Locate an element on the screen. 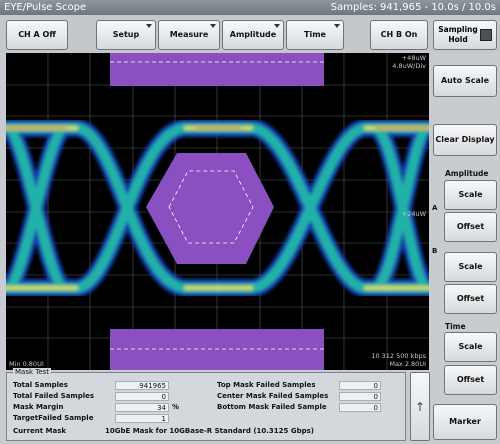 This screenshot has height=444, width=500. auto-scale-button: Auto Scale is located at coordinates (465, 81).